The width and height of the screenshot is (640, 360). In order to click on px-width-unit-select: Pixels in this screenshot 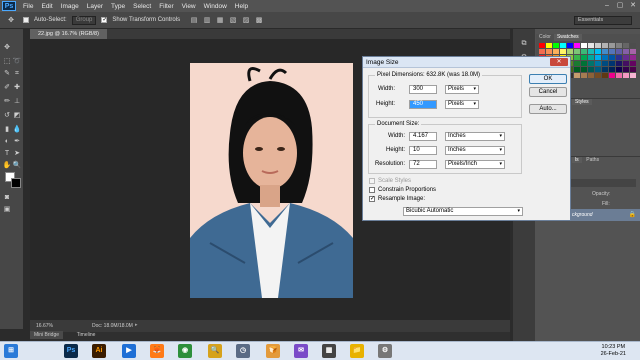, I will do `click(462, 89)`.